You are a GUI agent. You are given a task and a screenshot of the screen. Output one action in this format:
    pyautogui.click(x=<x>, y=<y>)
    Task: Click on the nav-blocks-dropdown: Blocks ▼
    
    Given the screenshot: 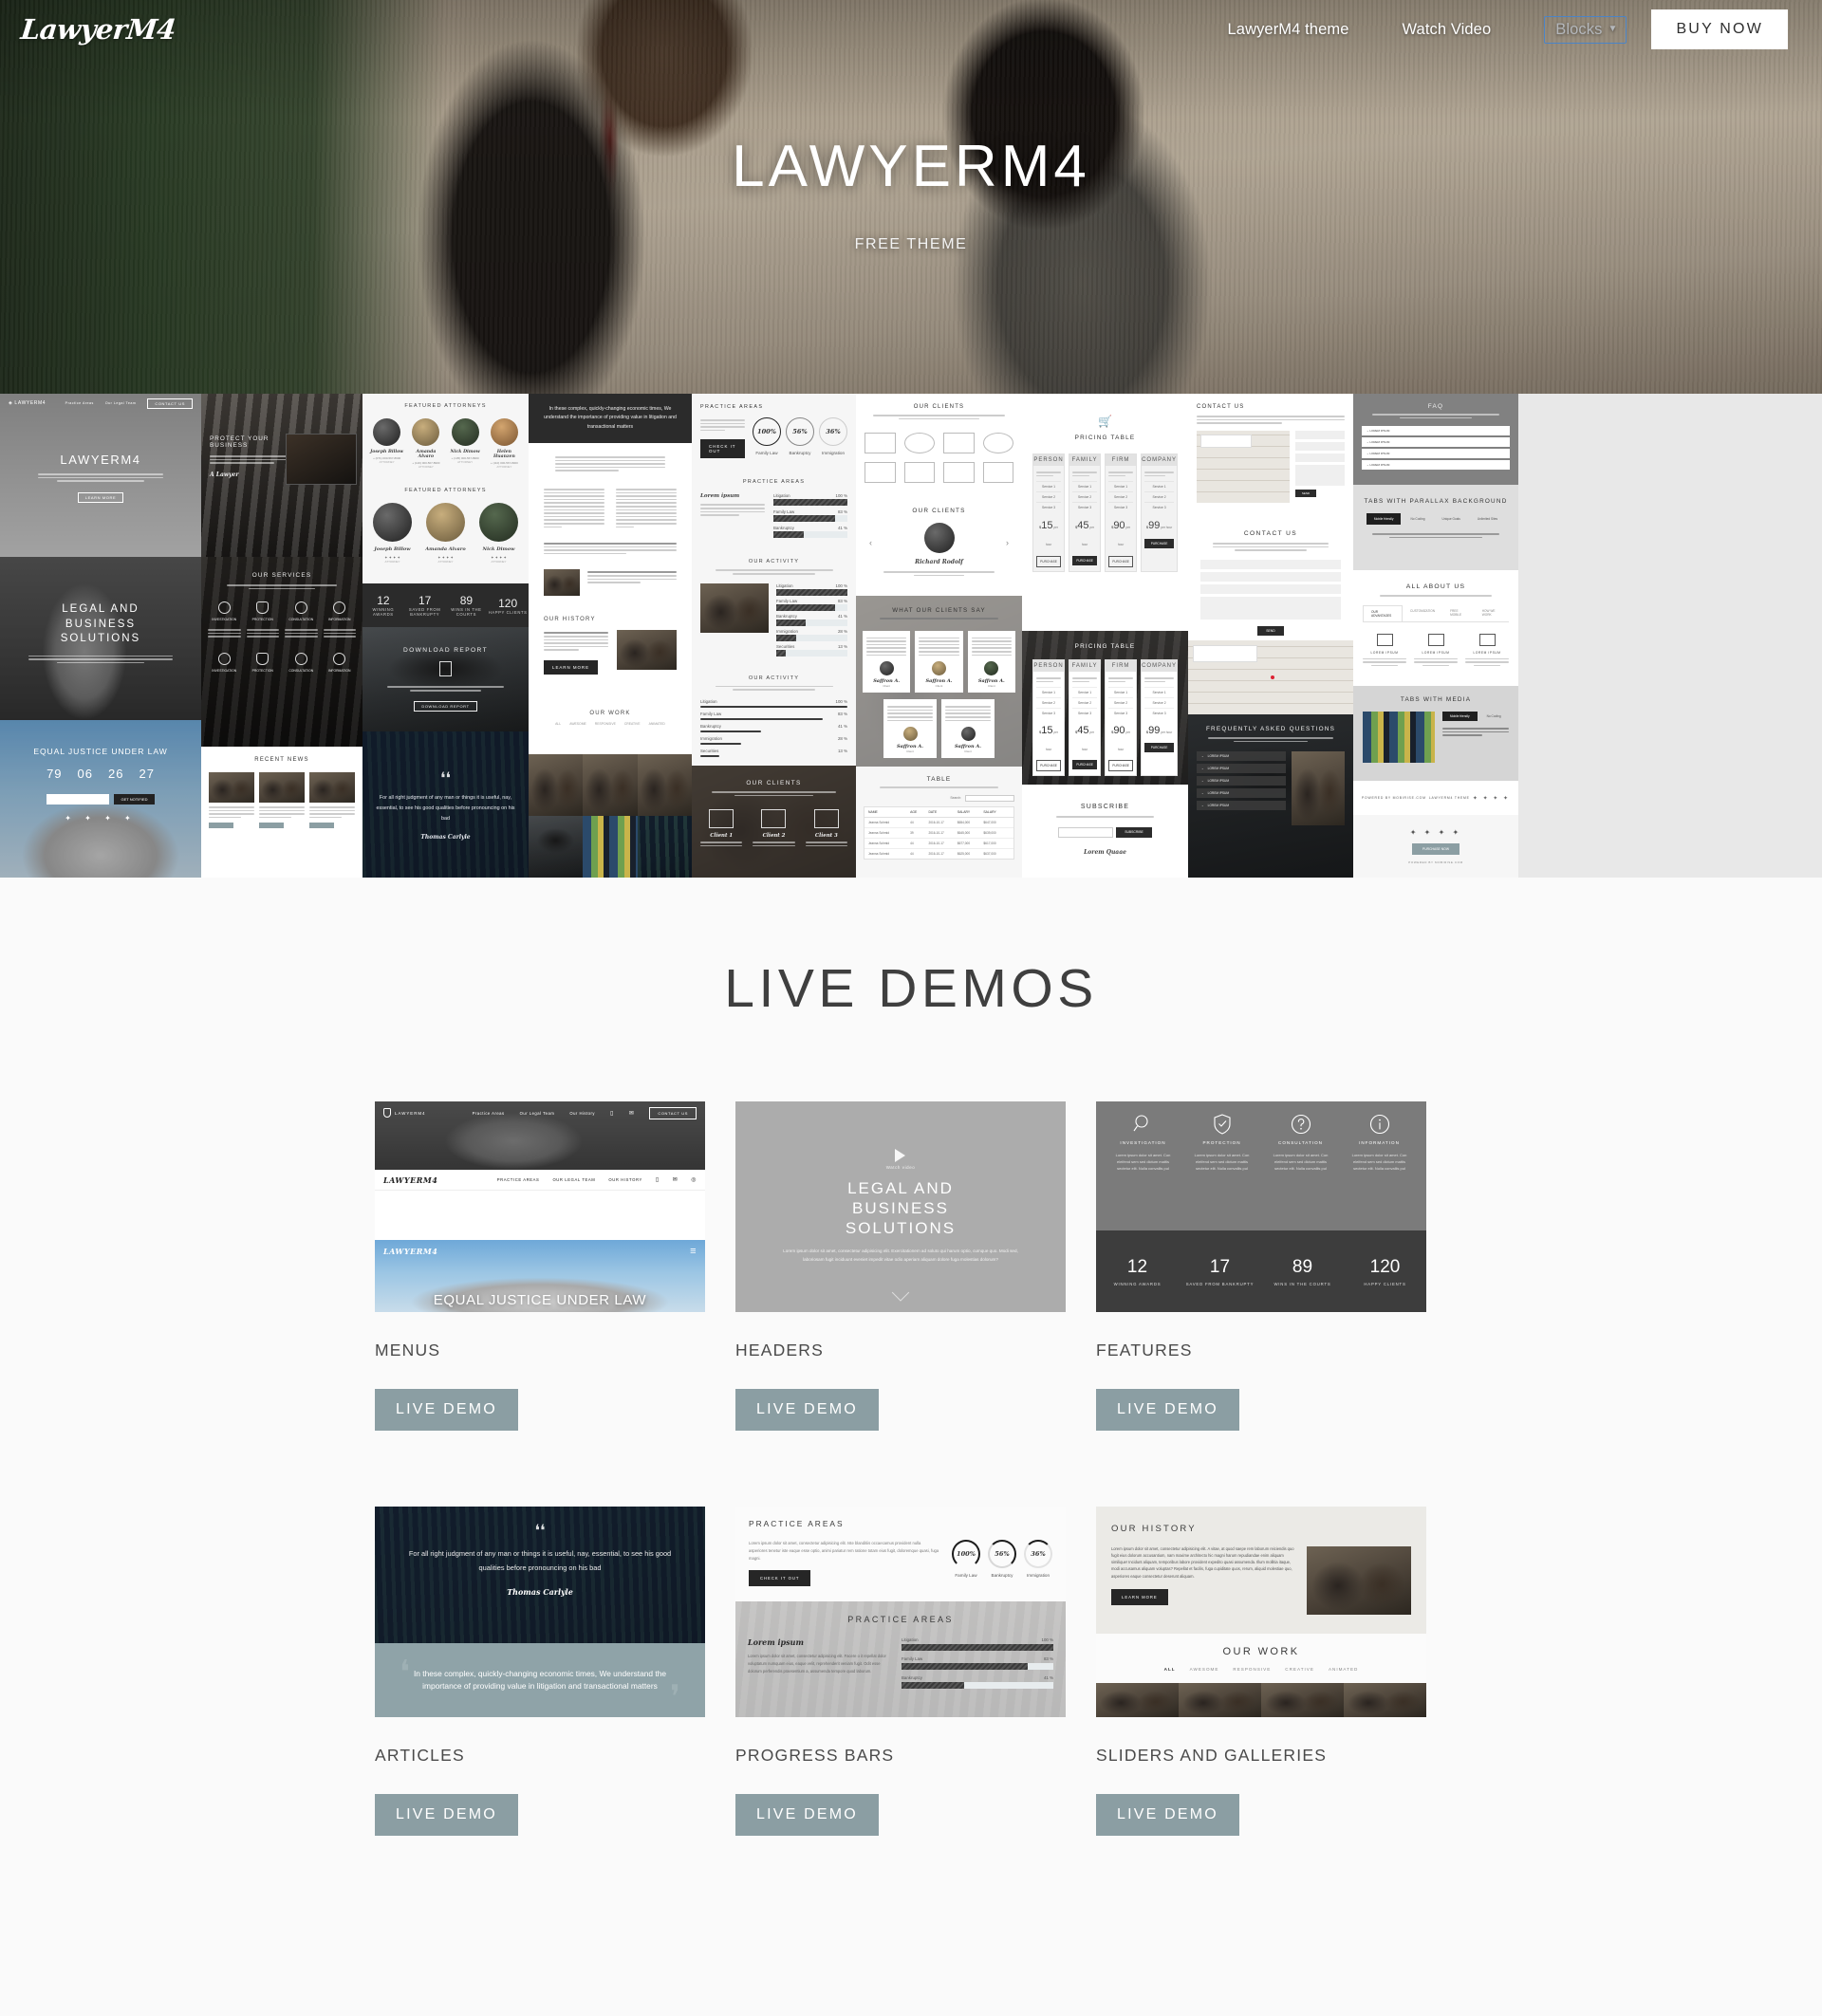 What is the action you would take?
    pyautogui.click(x=1585, y=29)
    